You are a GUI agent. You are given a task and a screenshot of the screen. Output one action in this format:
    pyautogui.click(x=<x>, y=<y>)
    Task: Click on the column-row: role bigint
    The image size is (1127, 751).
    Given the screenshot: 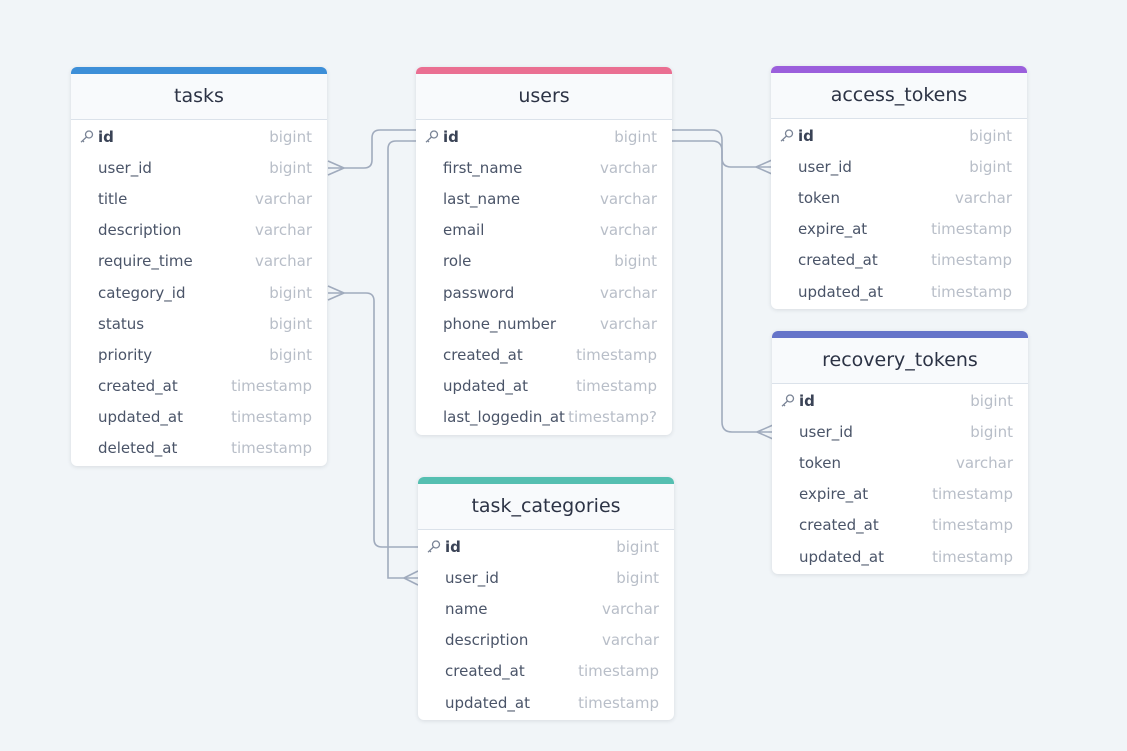 What is the action you would take?
    pyautogui.click(x=544, y=261)
    